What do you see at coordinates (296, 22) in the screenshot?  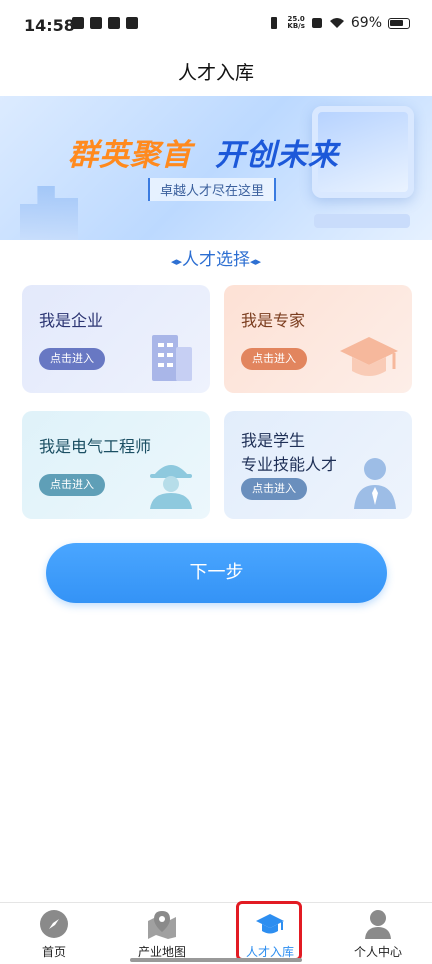 I see `network-speed: 25.0 KB/s` at bounding box center [296, 22].